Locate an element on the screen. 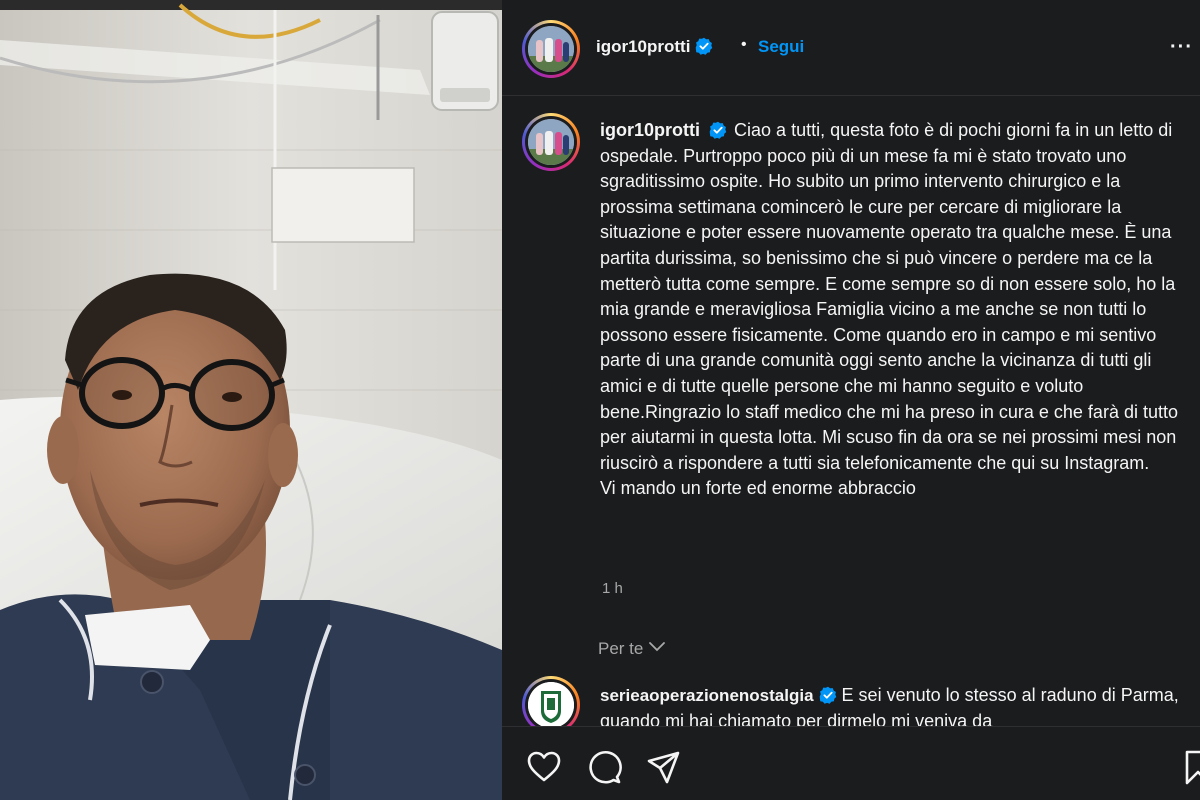  chevron-down-icon is located at coordinates (657, 647).